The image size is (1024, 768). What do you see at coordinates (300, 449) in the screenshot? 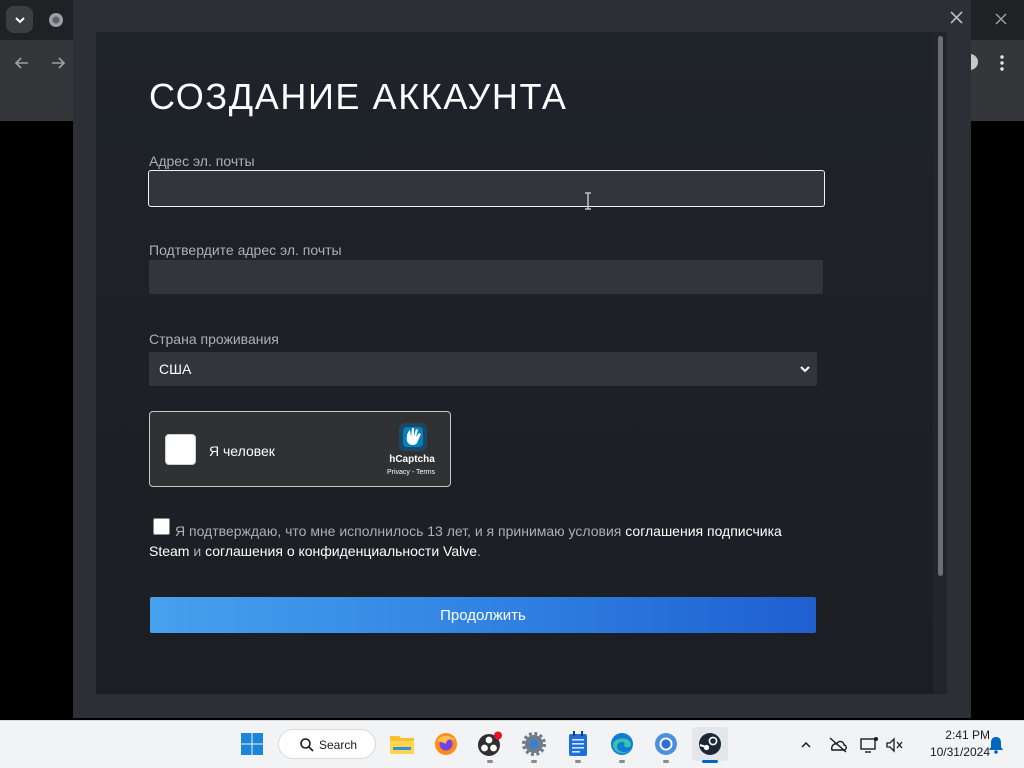
I see `hcaptcha-widget: Я человек hCaptcha Privacy - Terms` at bounding box center [300, 449].